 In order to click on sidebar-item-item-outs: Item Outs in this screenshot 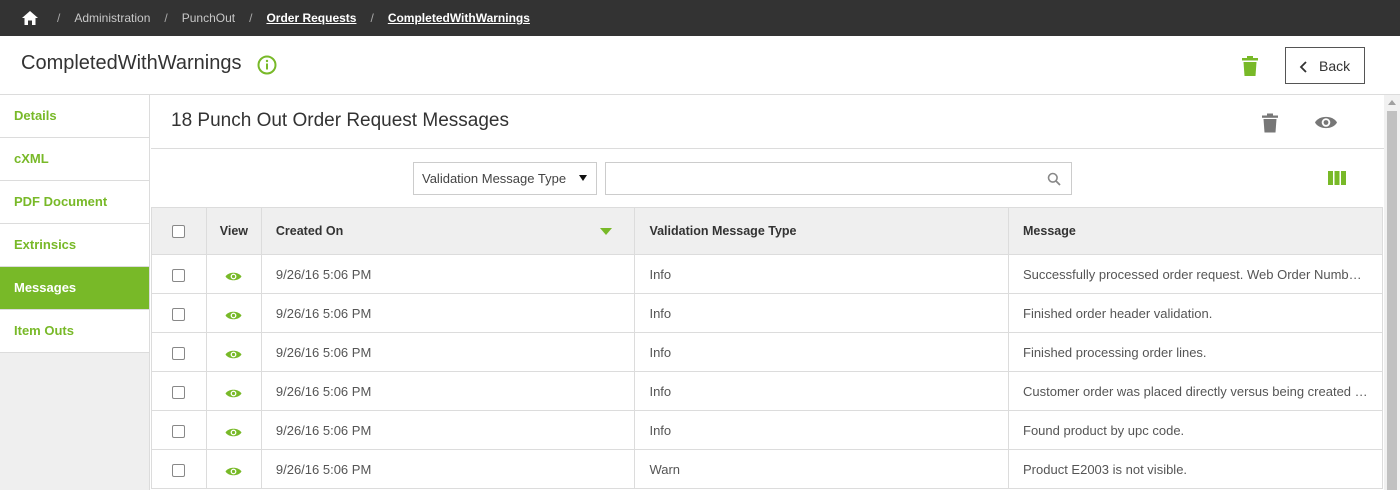, I will do `click(74, 331)`.